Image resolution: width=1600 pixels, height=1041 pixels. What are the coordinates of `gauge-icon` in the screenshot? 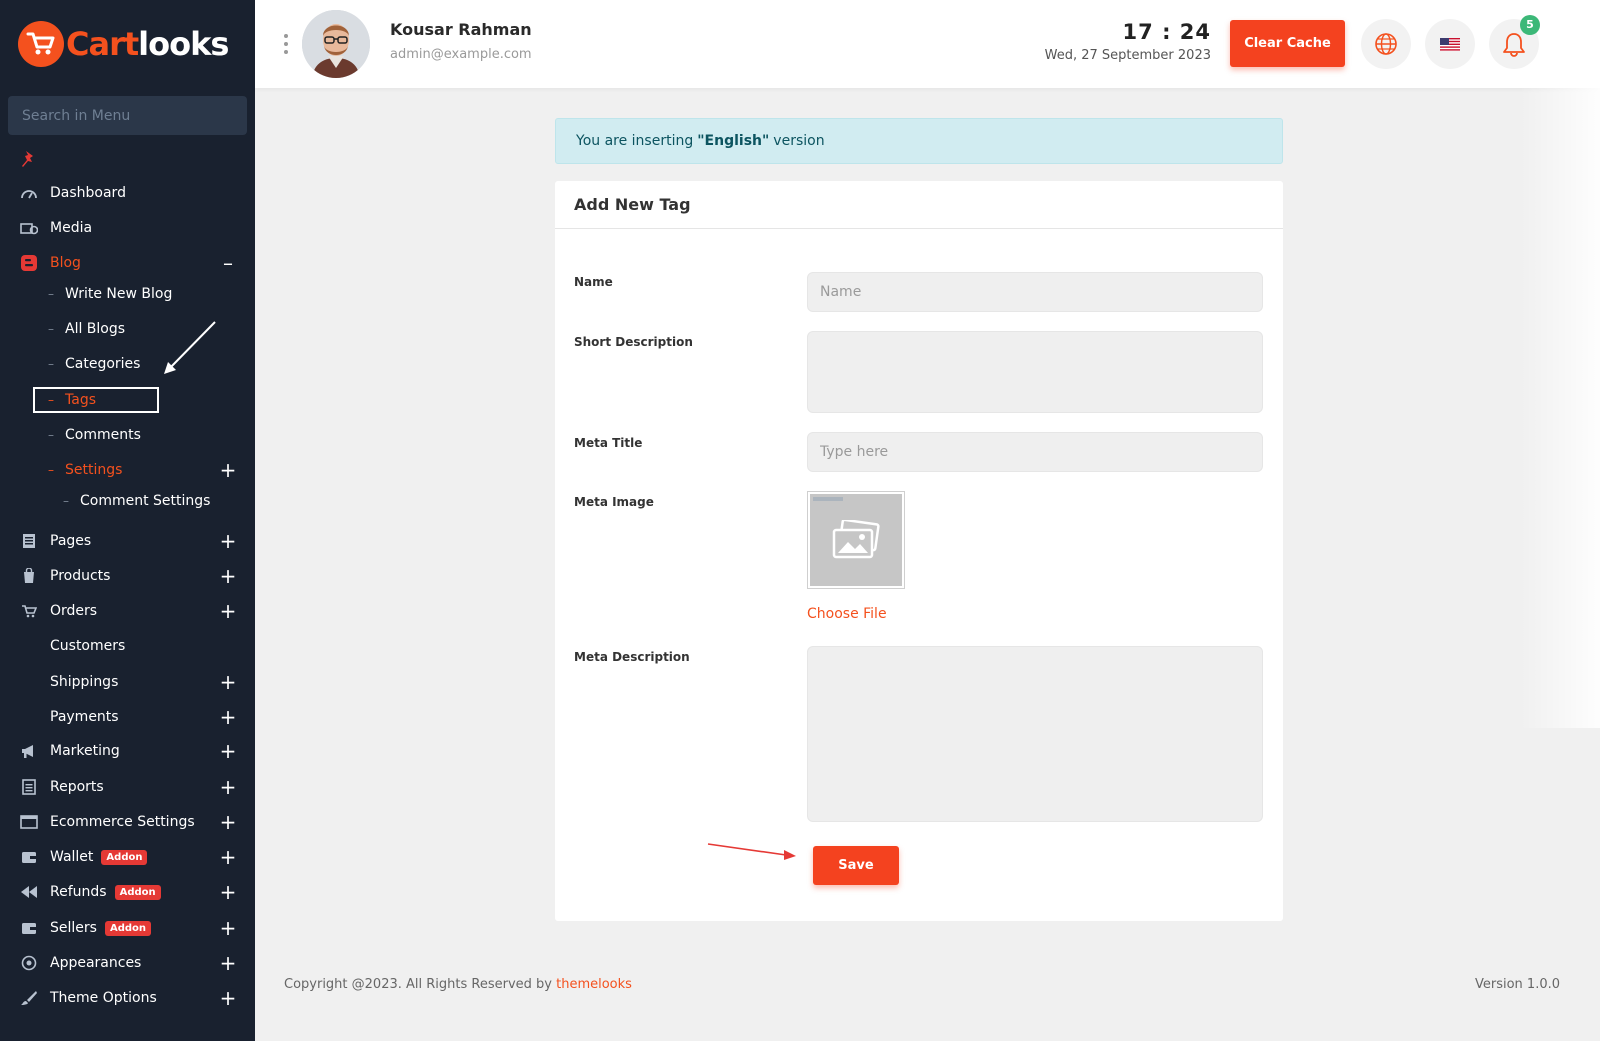 It's located at (29, 193).